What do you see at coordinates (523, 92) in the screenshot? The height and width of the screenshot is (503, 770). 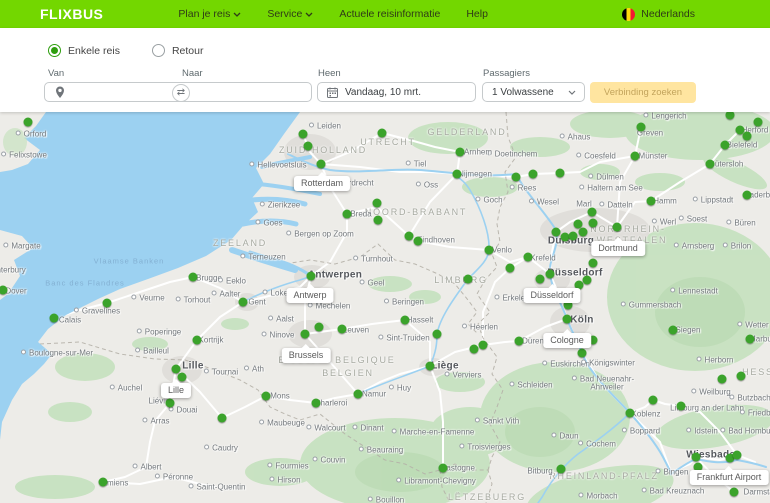 I see `passengers-value: 1 Volwassene` at bounding box center [523, 92].